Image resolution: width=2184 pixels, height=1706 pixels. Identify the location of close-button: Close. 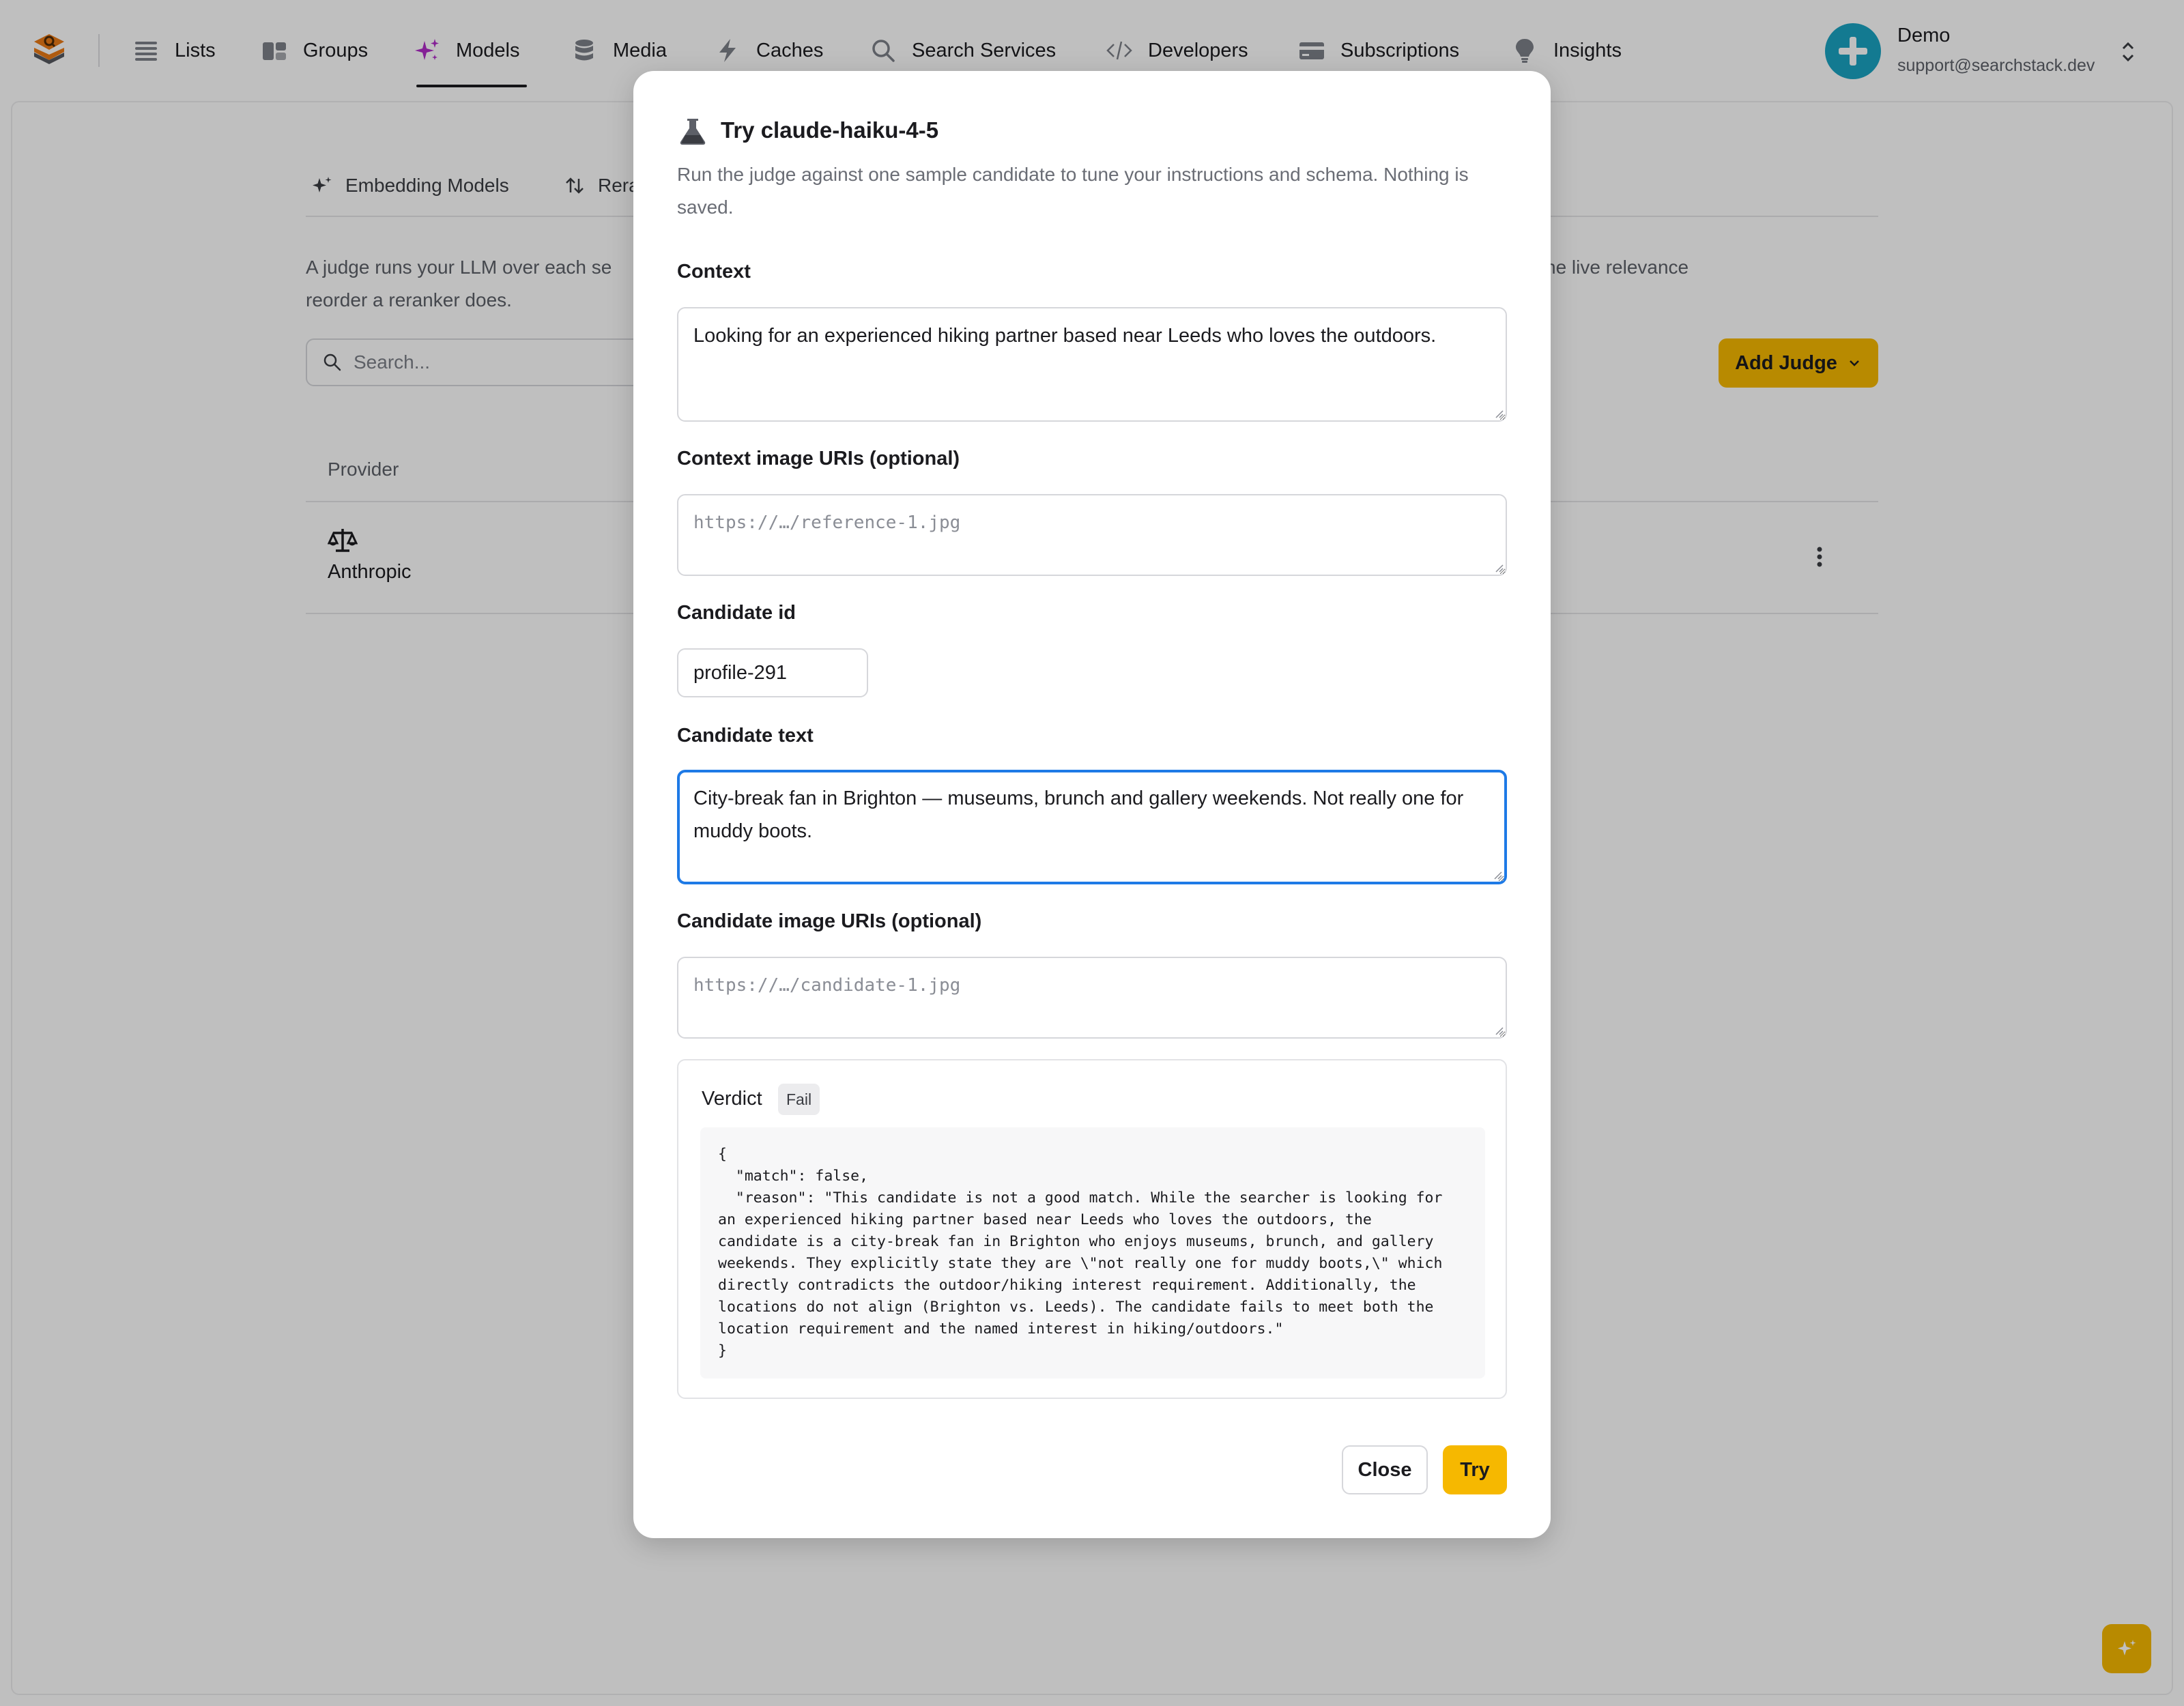
(1385, 1469).